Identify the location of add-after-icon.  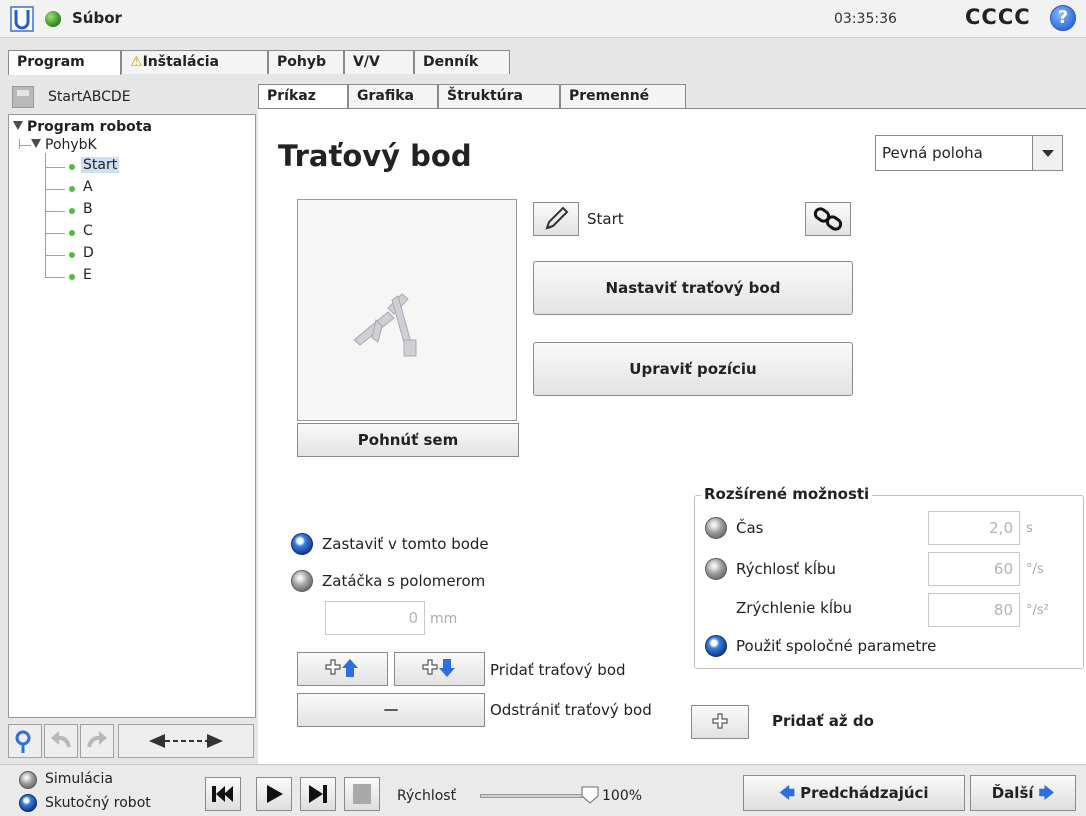
(438, 668).